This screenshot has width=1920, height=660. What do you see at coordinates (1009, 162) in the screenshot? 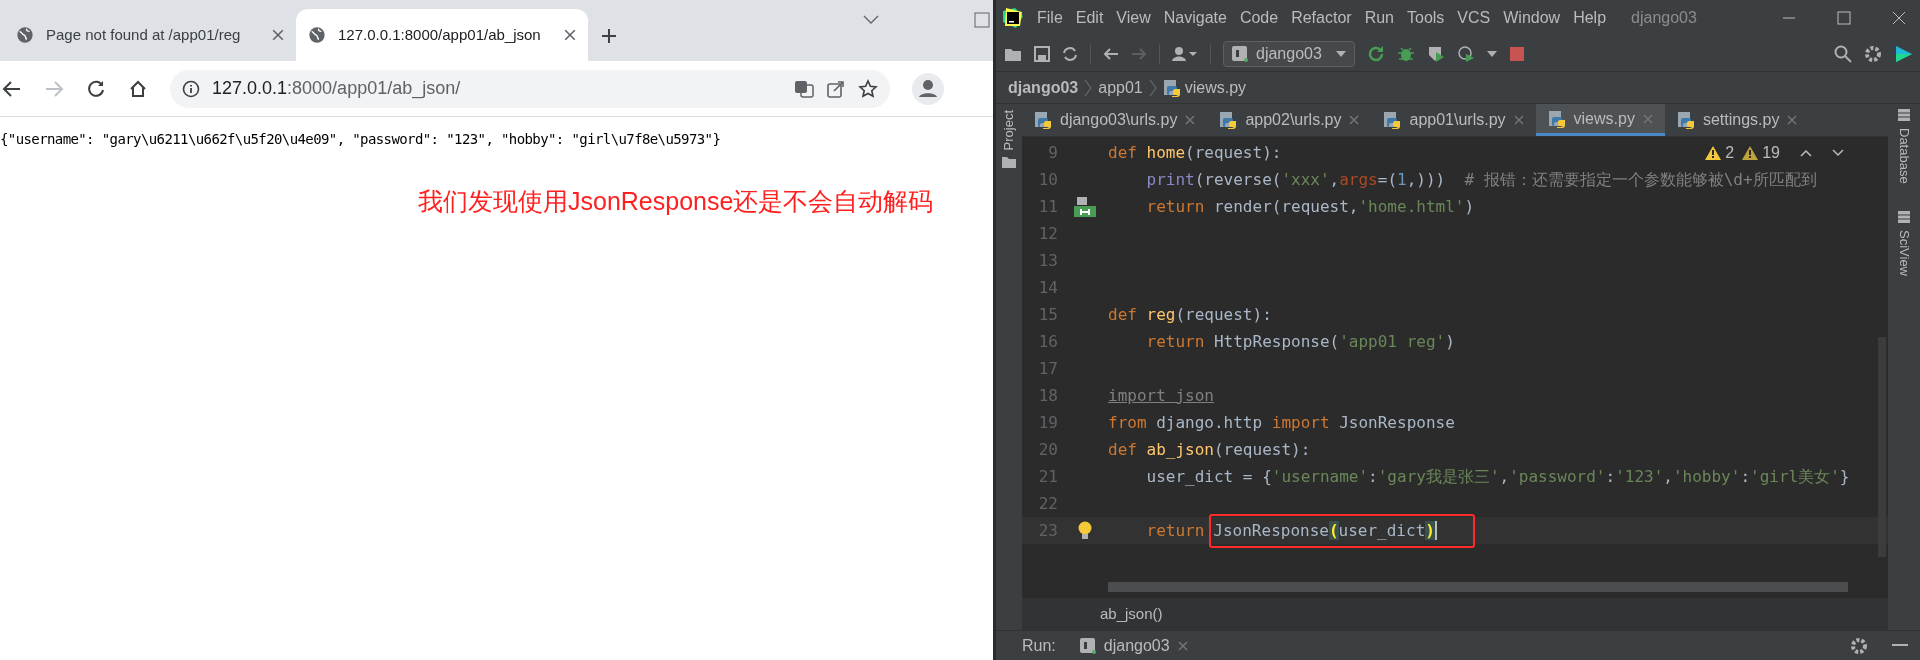
I see `folder-icon` at bounding box center [1009, 162].